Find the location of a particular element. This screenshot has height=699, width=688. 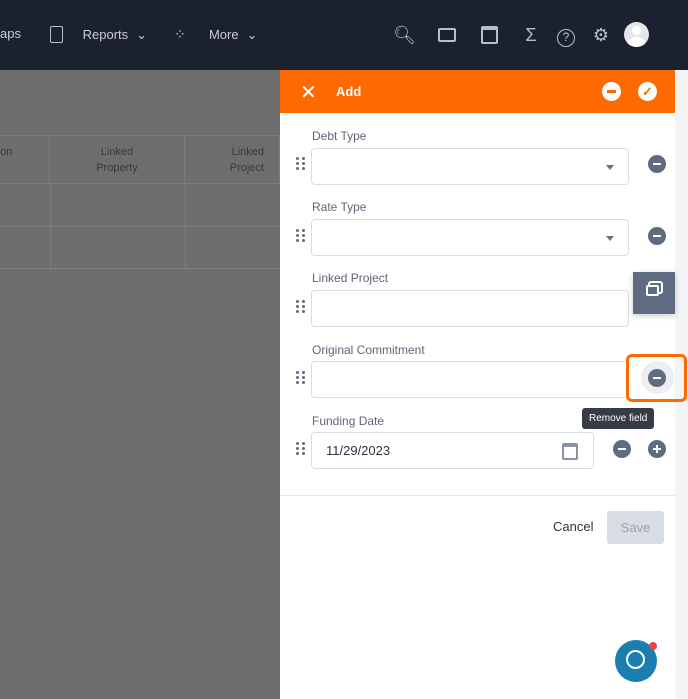

folder-icon is located at coordinates (447, 35).